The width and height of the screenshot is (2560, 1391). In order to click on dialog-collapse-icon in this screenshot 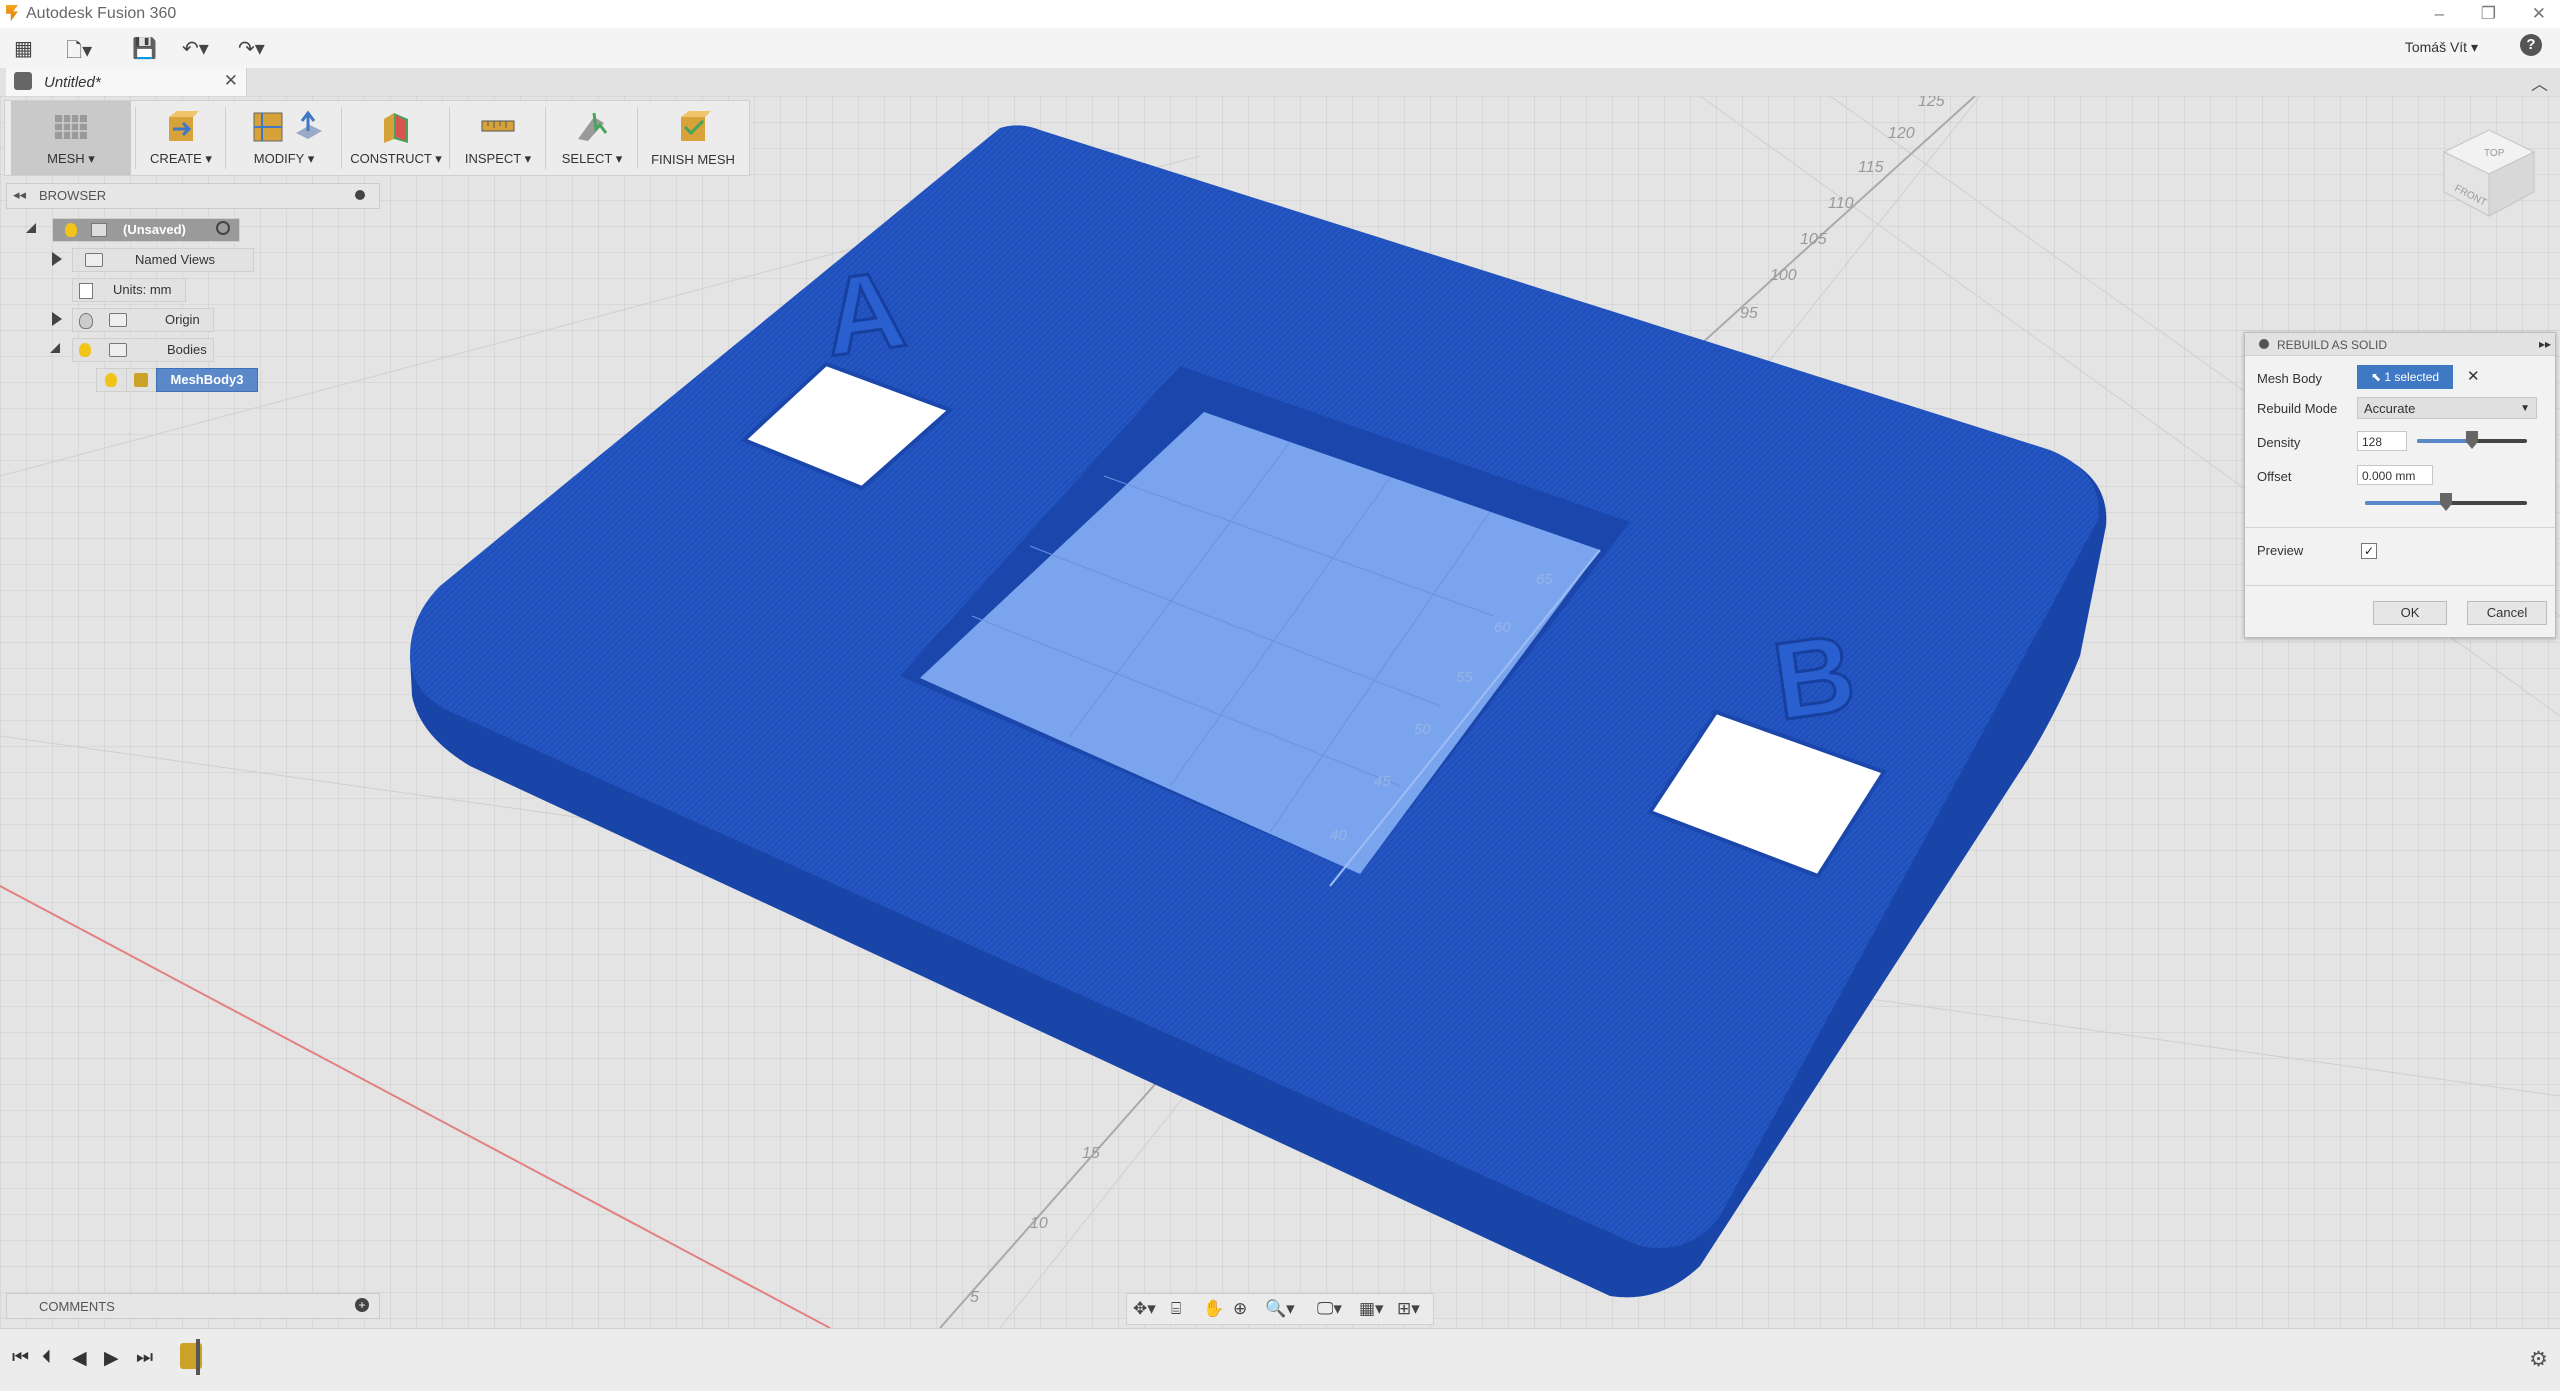, I will do `click(2264, 344)`.